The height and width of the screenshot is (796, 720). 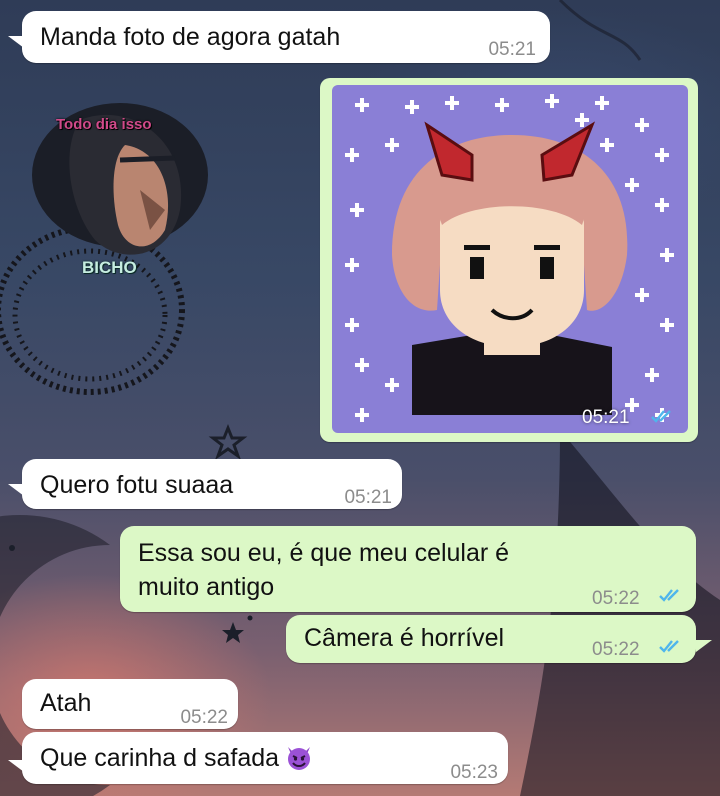 I want to click on incoming-message: Manda foto de agora gatah 05:21, so click(x=286, y=37).